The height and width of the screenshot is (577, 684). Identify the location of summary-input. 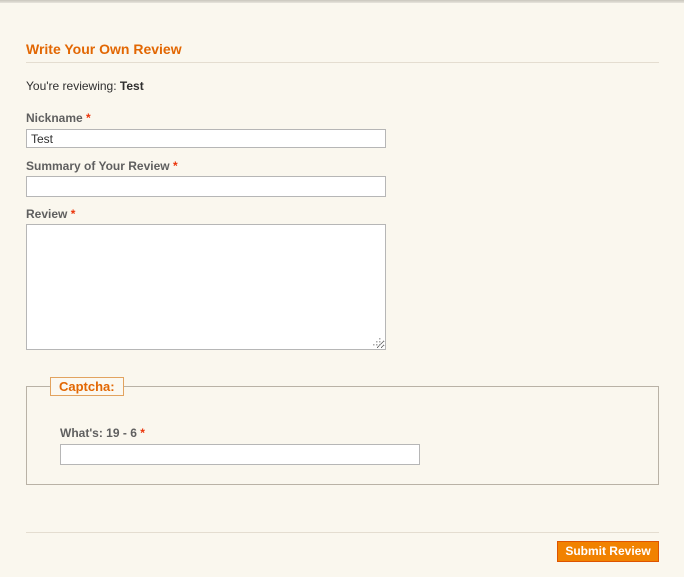
(206, 186).